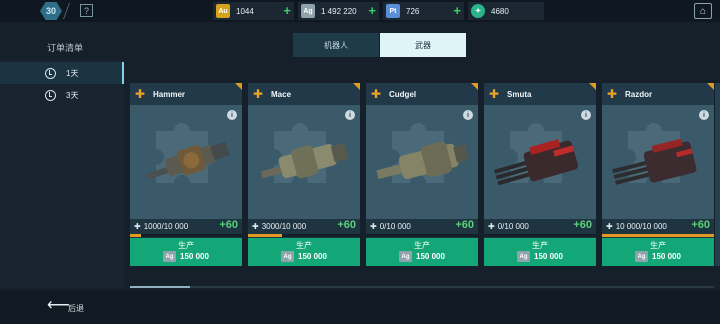 This screenshot has width=720, height=324. What do you see at coordinates (513, 226) in the screenshot?
I see `progress-value: 0/10 000` at bounding box center [513, 226].